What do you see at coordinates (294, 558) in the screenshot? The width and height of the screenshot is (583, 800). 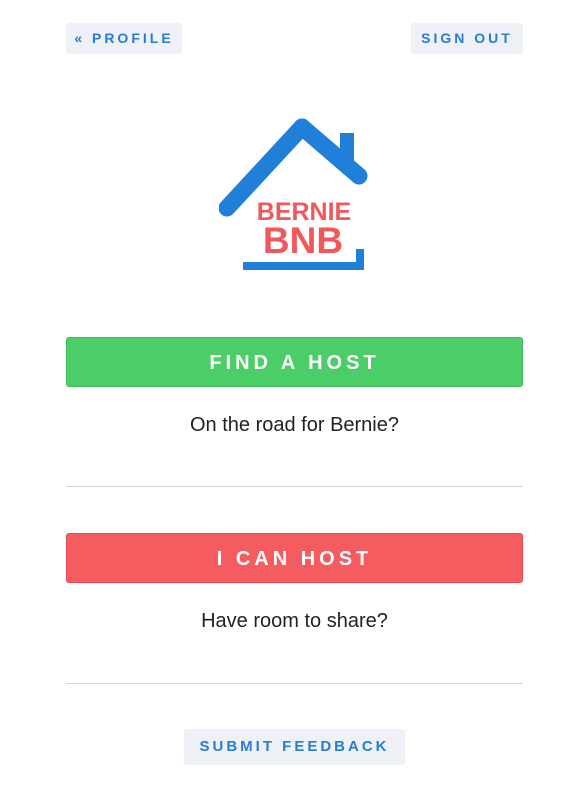 I see `i-can-host-button: I CAN HOST` at bounding box center [294, 558].